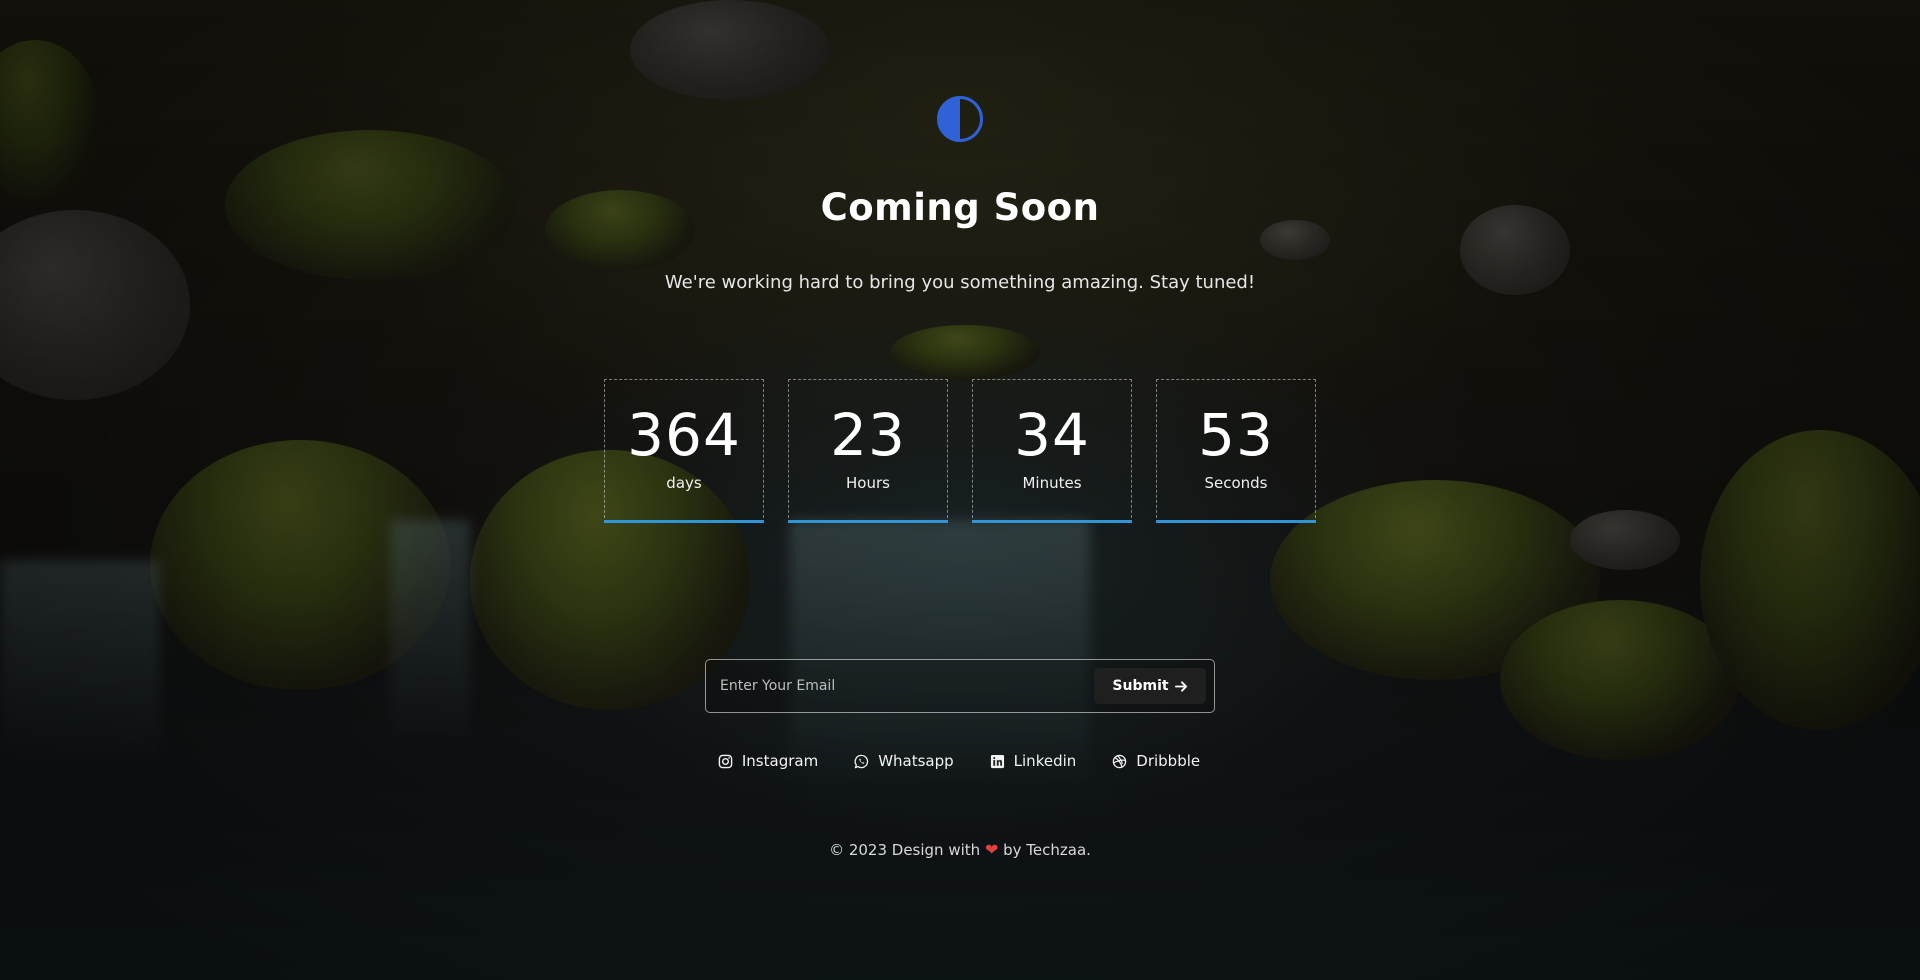 This screenshot has height=980, width=1920. I want to click on social-link-dribbble: Dribbble, so click(1156, 761).